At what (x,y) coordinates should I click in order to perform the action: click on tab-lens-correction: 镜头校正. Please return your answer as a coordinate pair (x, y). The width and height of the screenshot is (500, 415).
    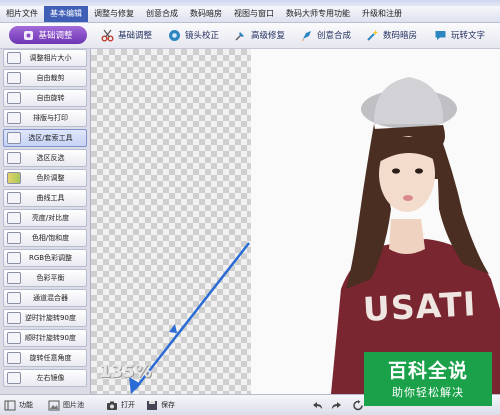
    Looking at the image, I should click on (193, 35).